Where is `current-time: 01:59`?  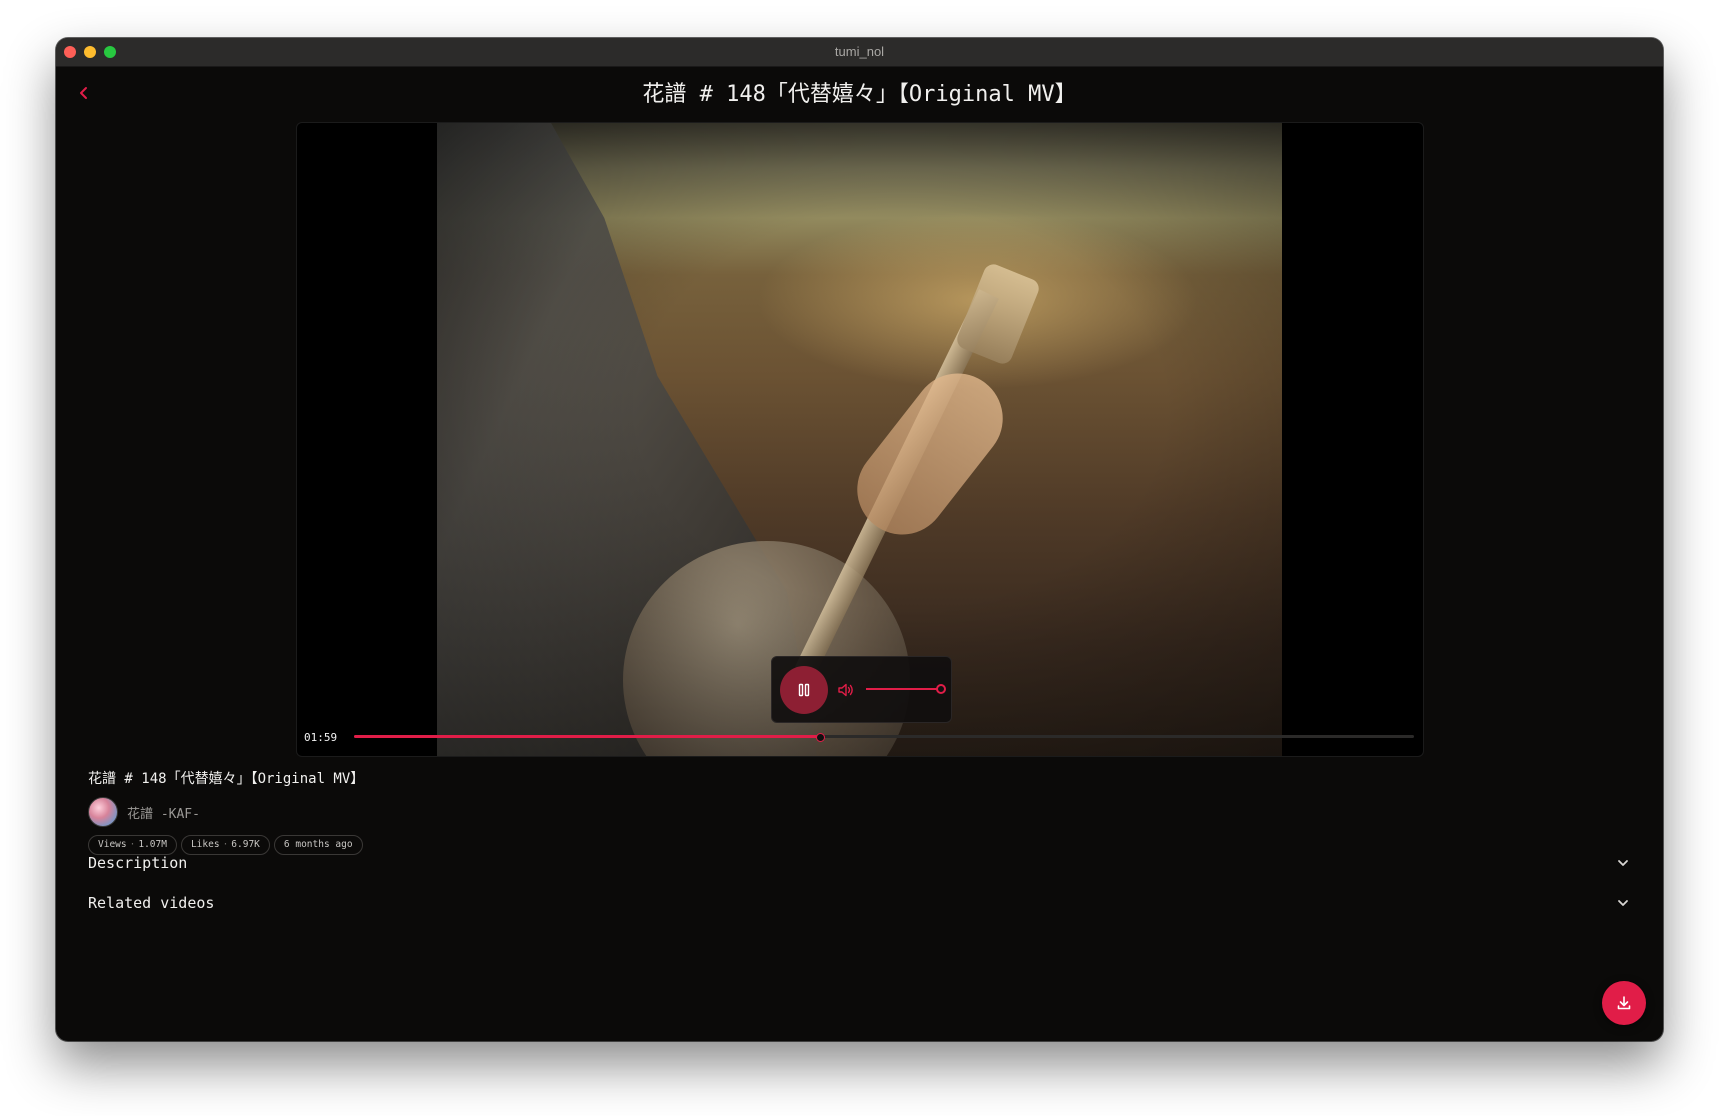 current-time: 01:59 is located at coordinates (321, 737).